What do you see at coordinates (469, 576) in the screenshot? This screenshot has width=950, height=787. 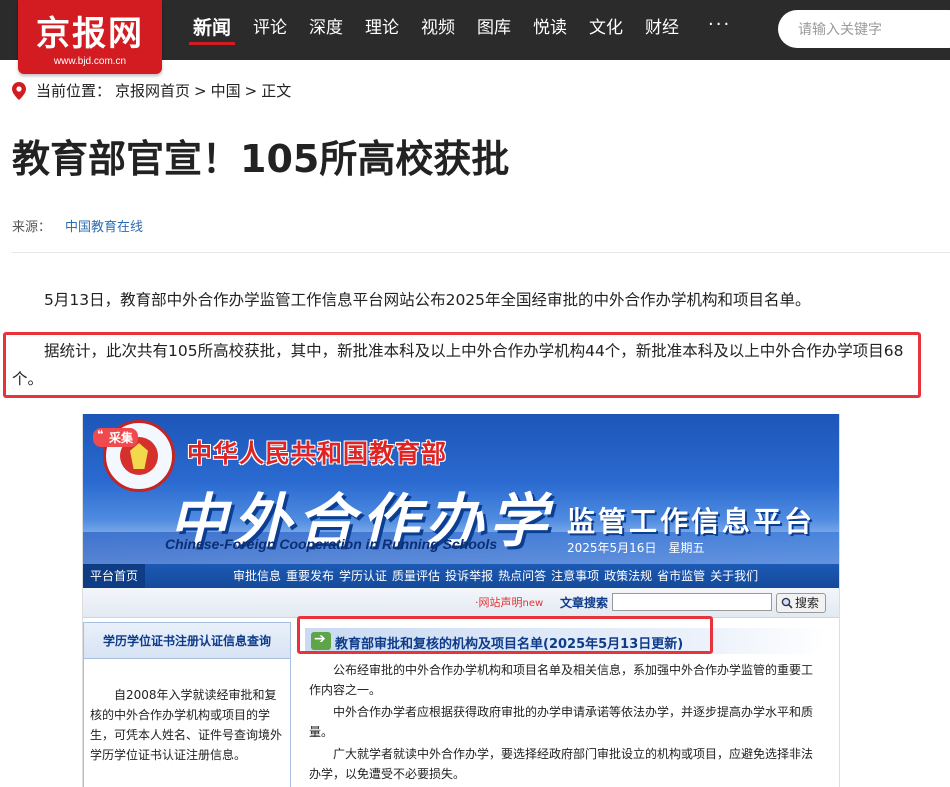 I see `menu-item: 投诉举报` at bounding box center [469, 576].